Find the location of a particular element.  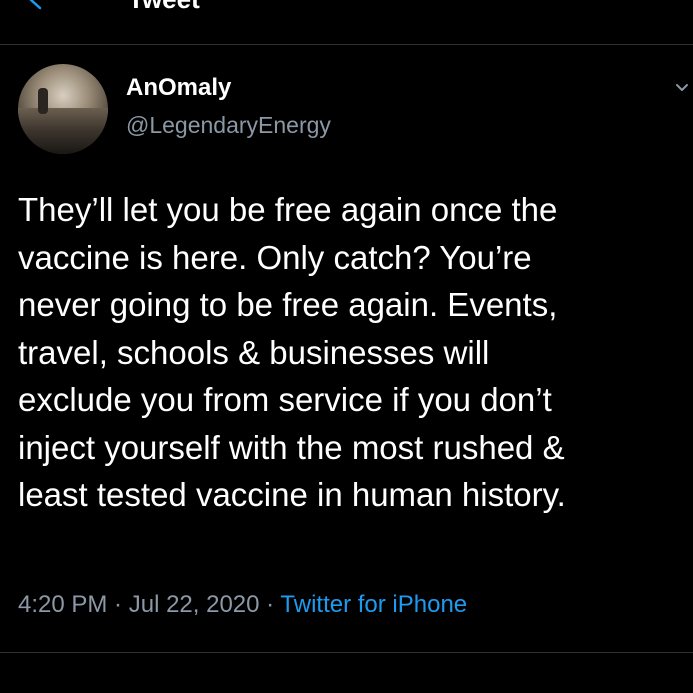

avatar is located at coordinates (63, 109).